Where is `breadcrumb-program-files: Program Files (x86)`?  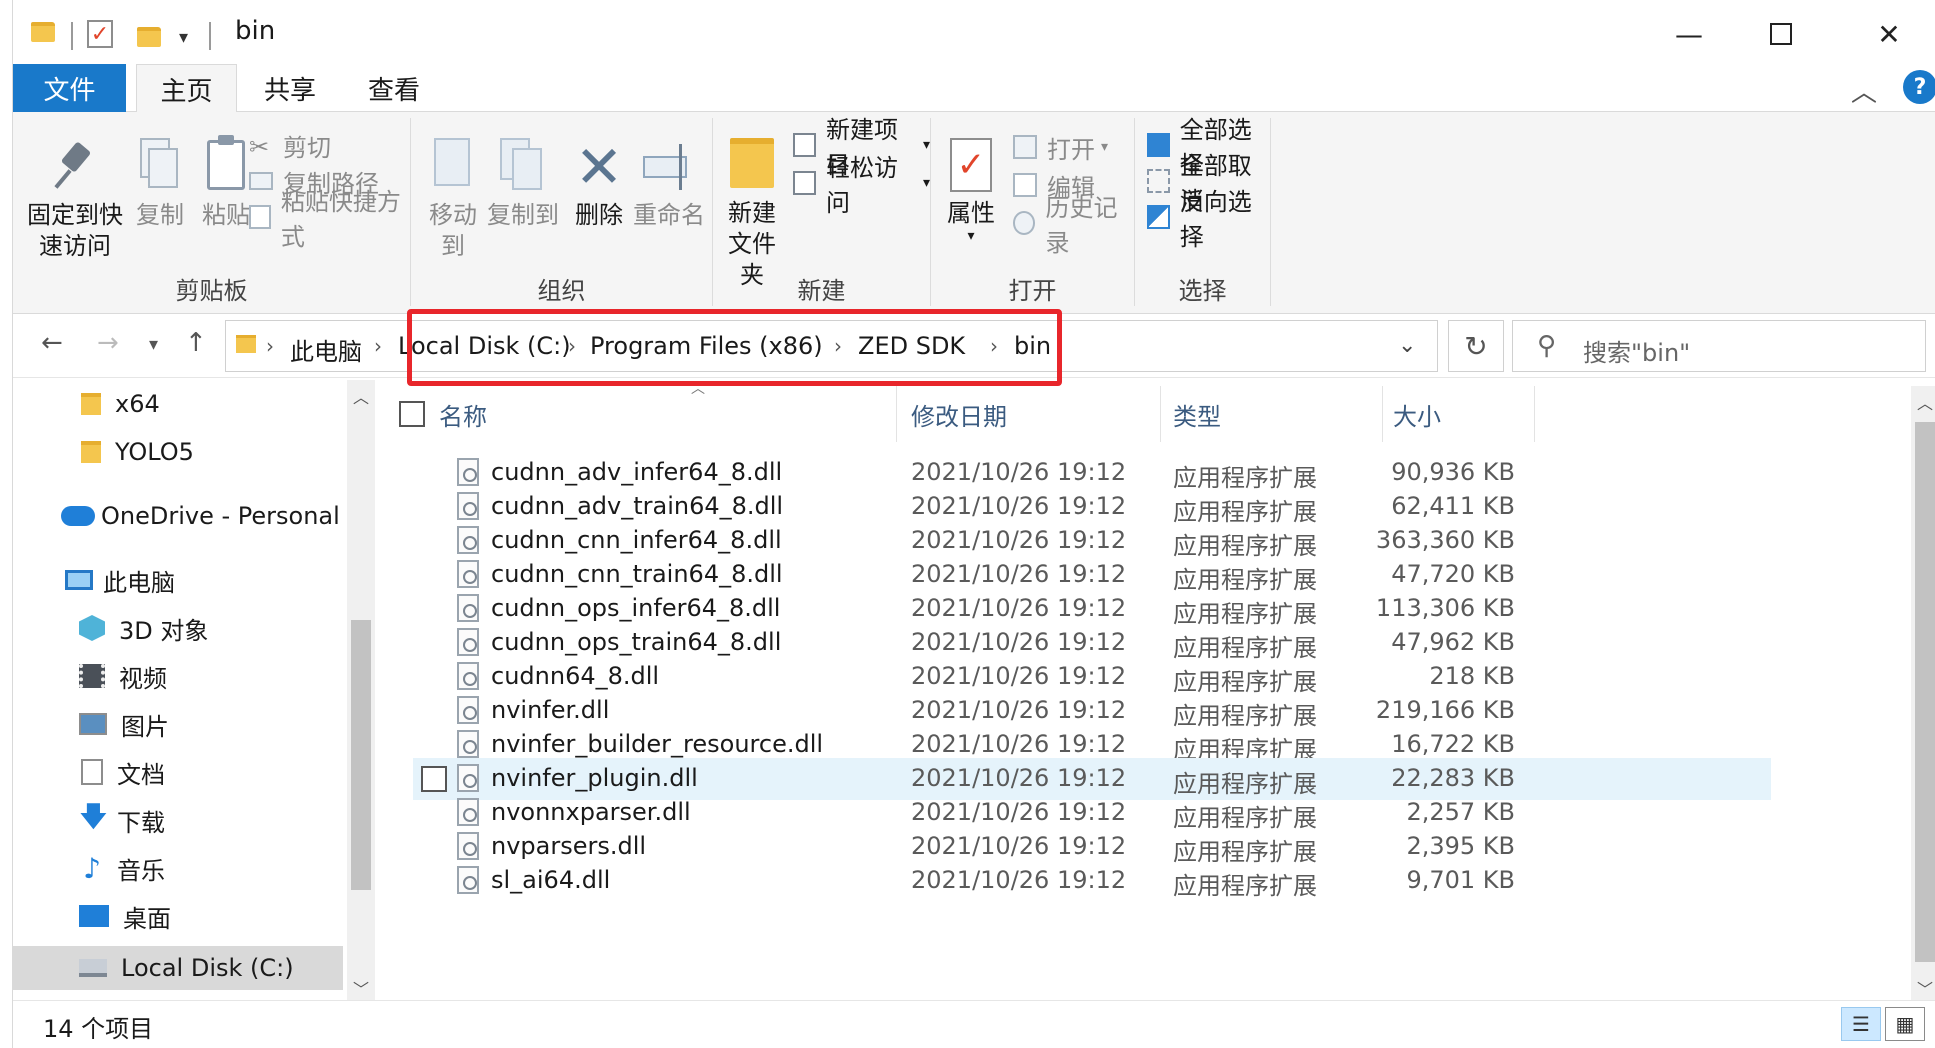
breadcrumb-program-files: Program Files (x86) is located at coordinates (706, 346).